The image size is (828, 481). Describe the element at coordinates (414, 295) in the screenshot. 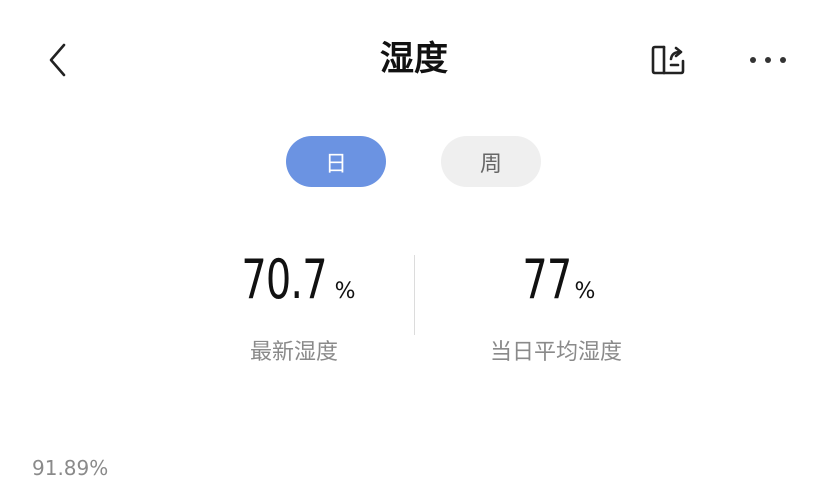

I see `stats-divider` at that location.